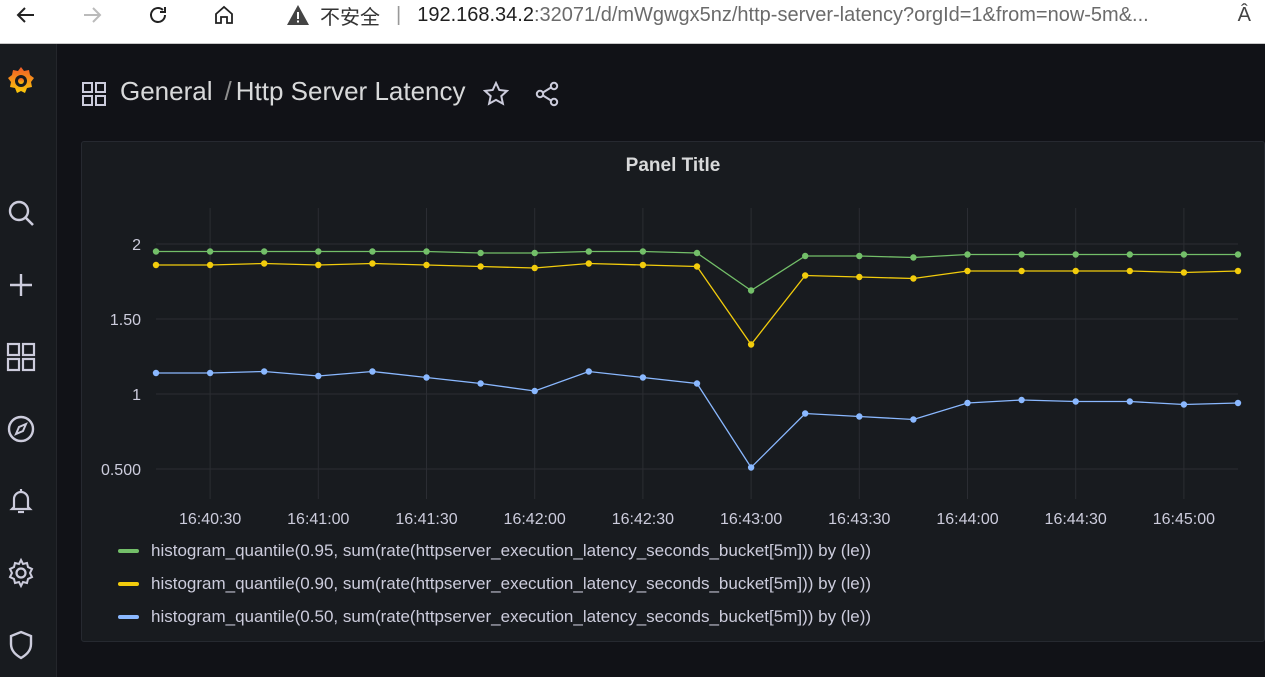  Describe the element at coordinates (751, 519) in the screenshot. I see `x-tick-label: 16:43:00` at that location.